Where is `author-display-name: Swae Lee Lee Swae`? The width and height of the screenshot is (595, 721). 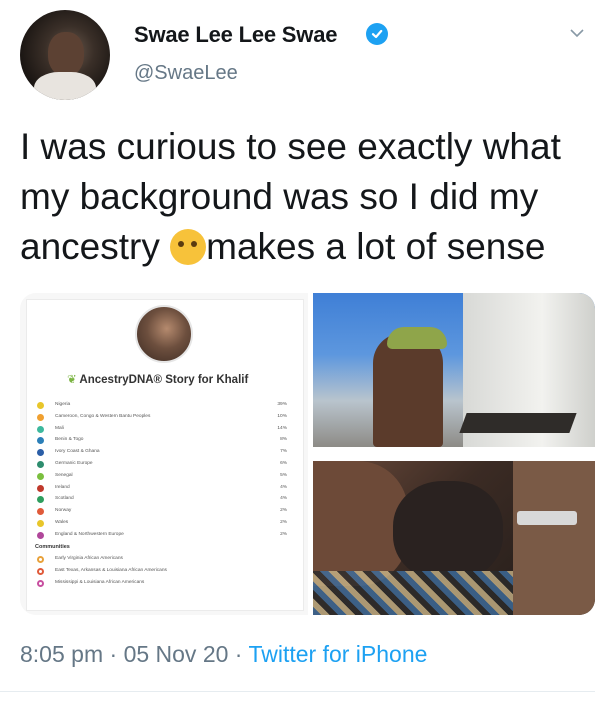 author-display-name: Swae Lee Lee Swae is located at coordinates (235, 35).